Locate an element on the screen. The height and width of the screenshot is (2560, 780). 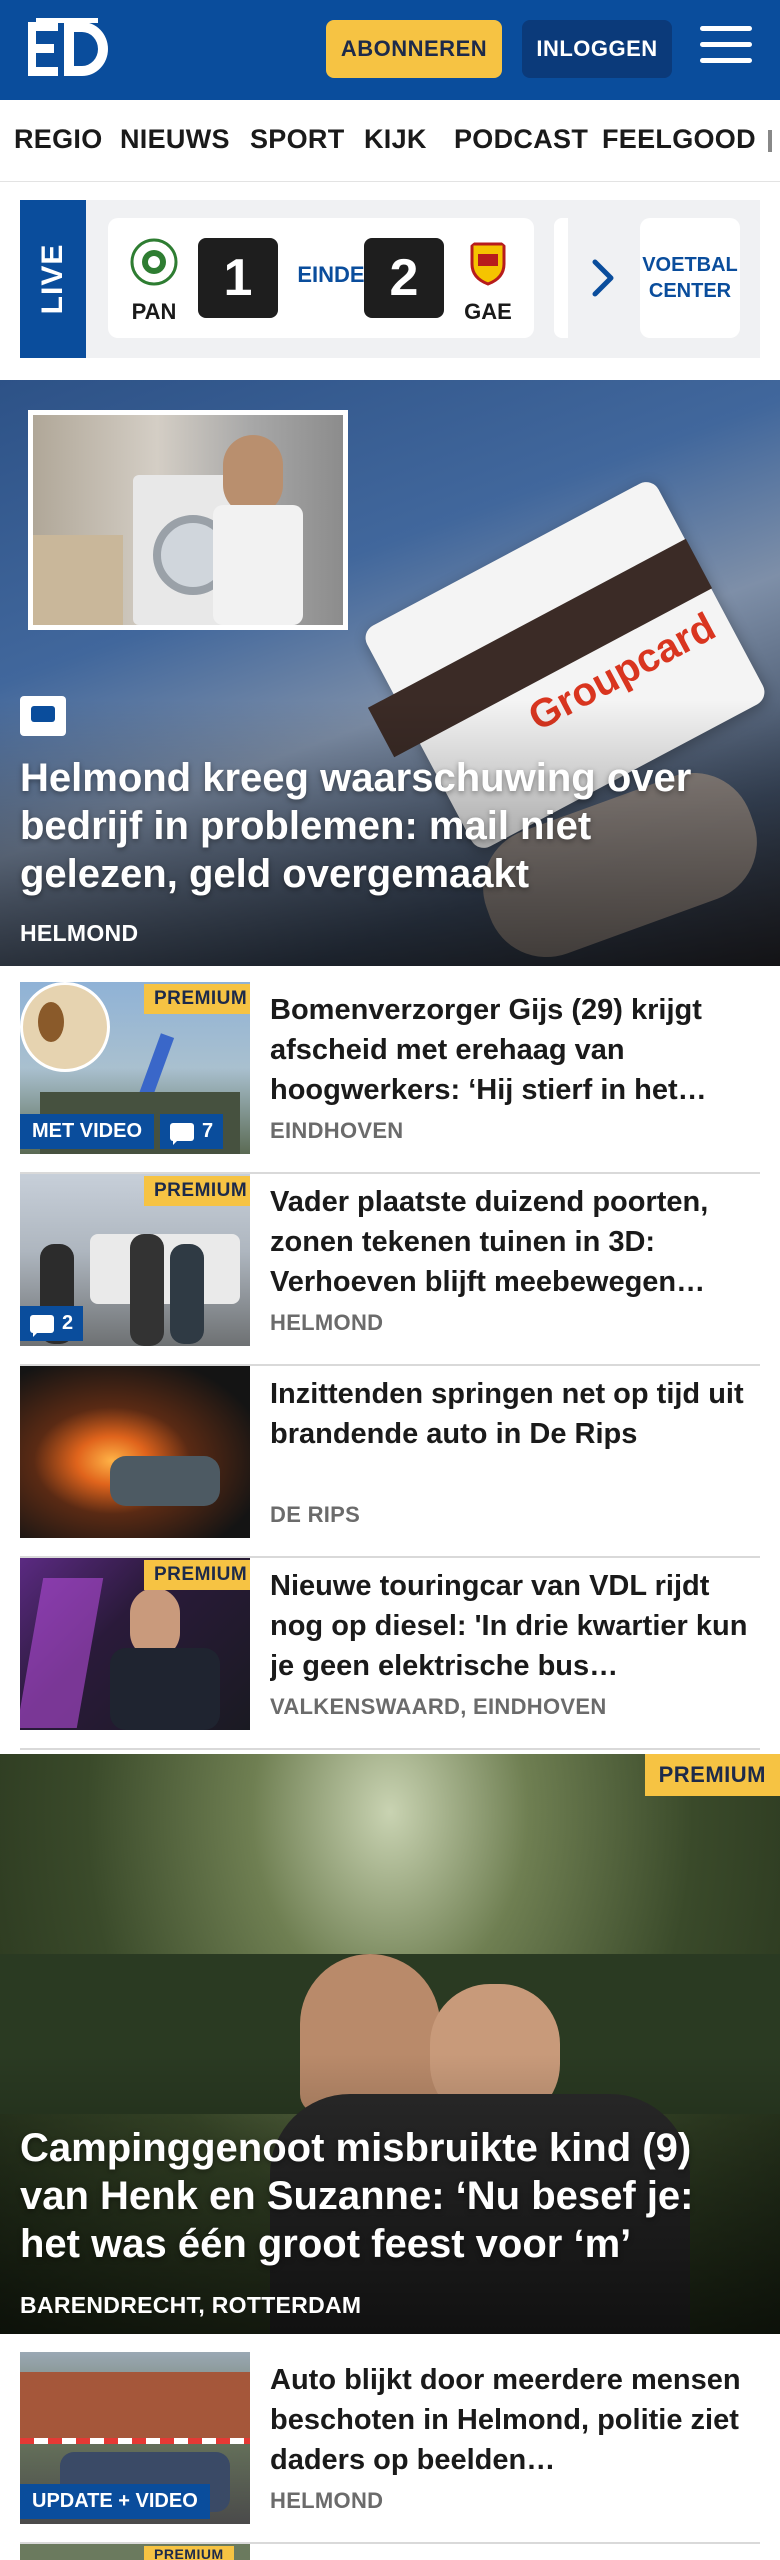
nav-item-regio: REGIO is located at coordinates (58, 139).